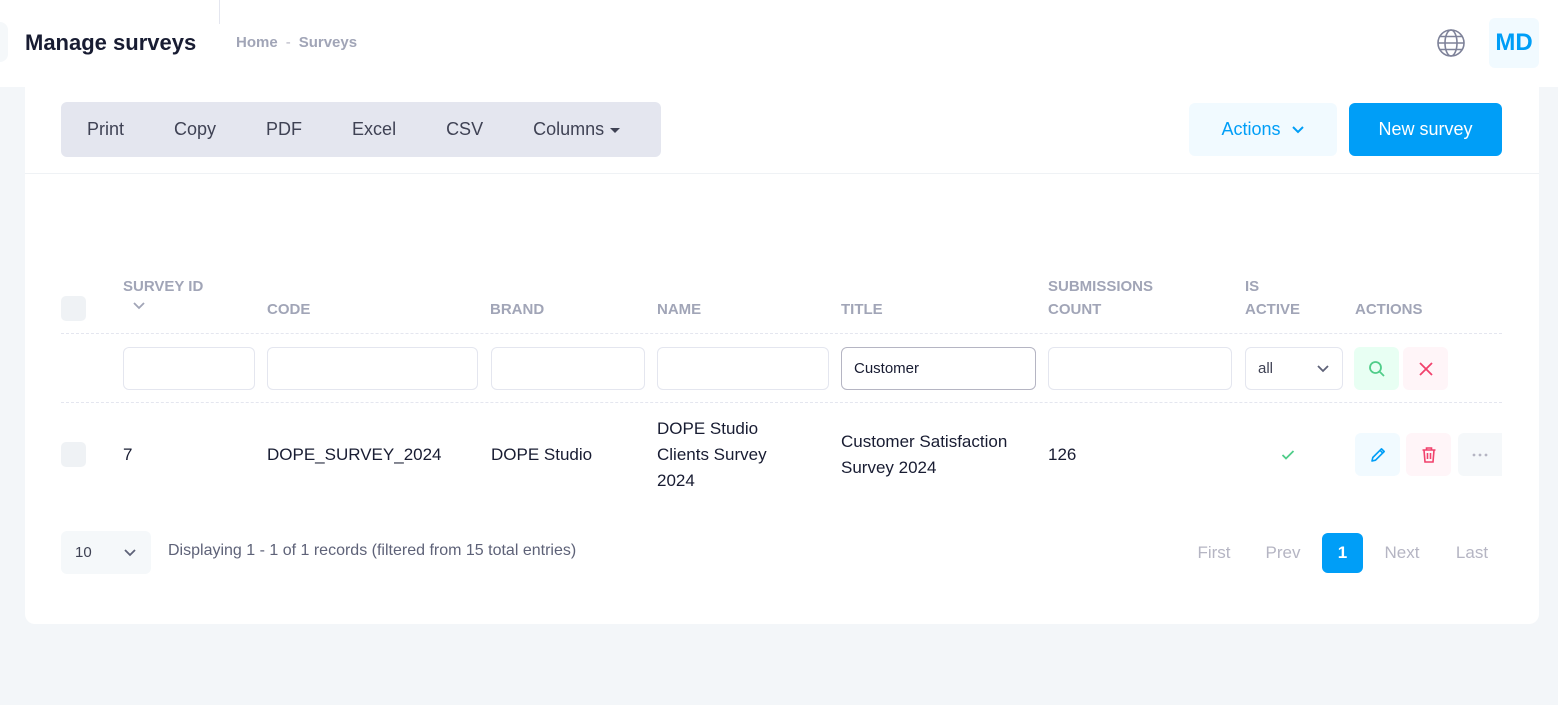 The height and width of the screenshot is (705, 1558). I want to click on column-header-is-active-line1: Is, so click(1252, 286).